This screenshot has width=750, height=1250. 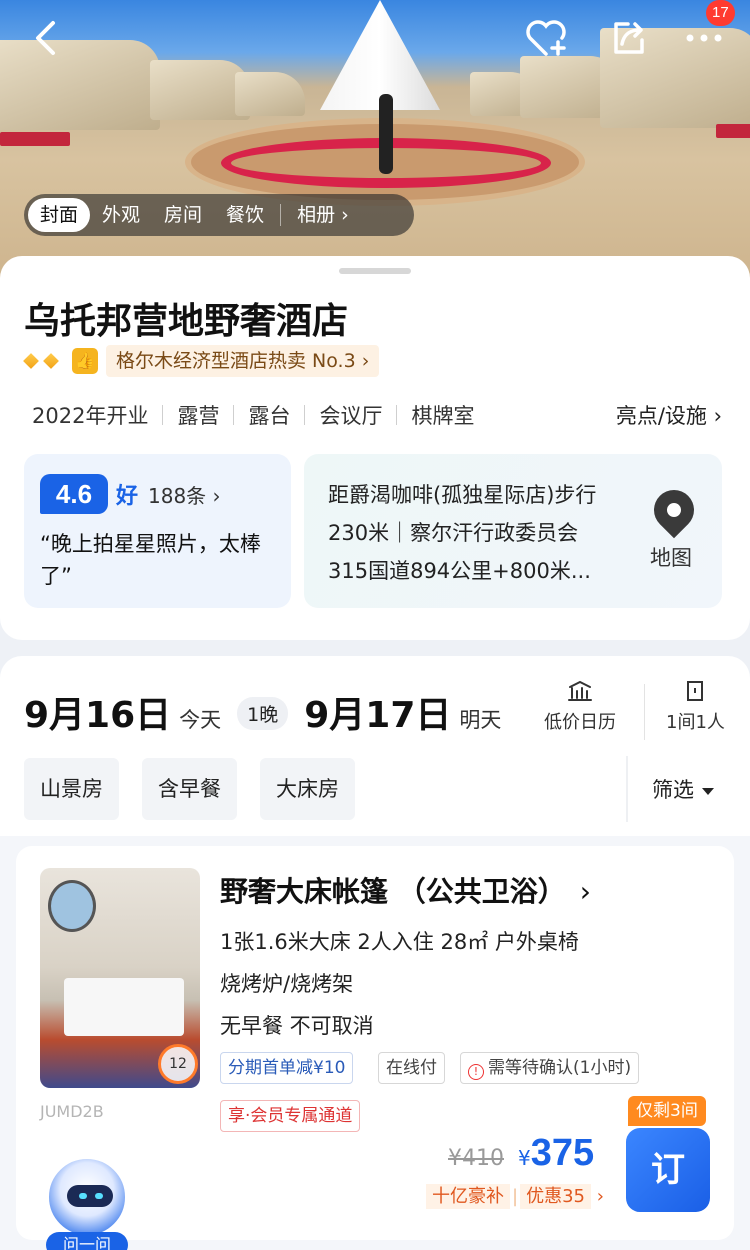 What do you see at coordinates (290, 1116) in the screenshot?
I see `vip-tag: 享·会员专属通道` at bounding box center [290, 1116].